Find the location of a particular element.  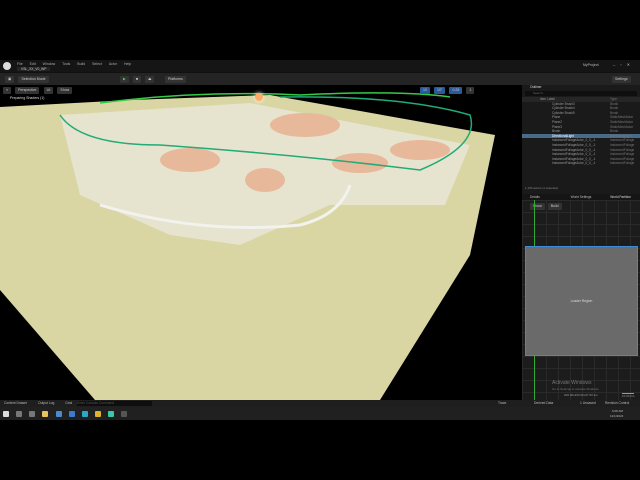

console-input: Enter Console Command is located at coordinates (115, 403).